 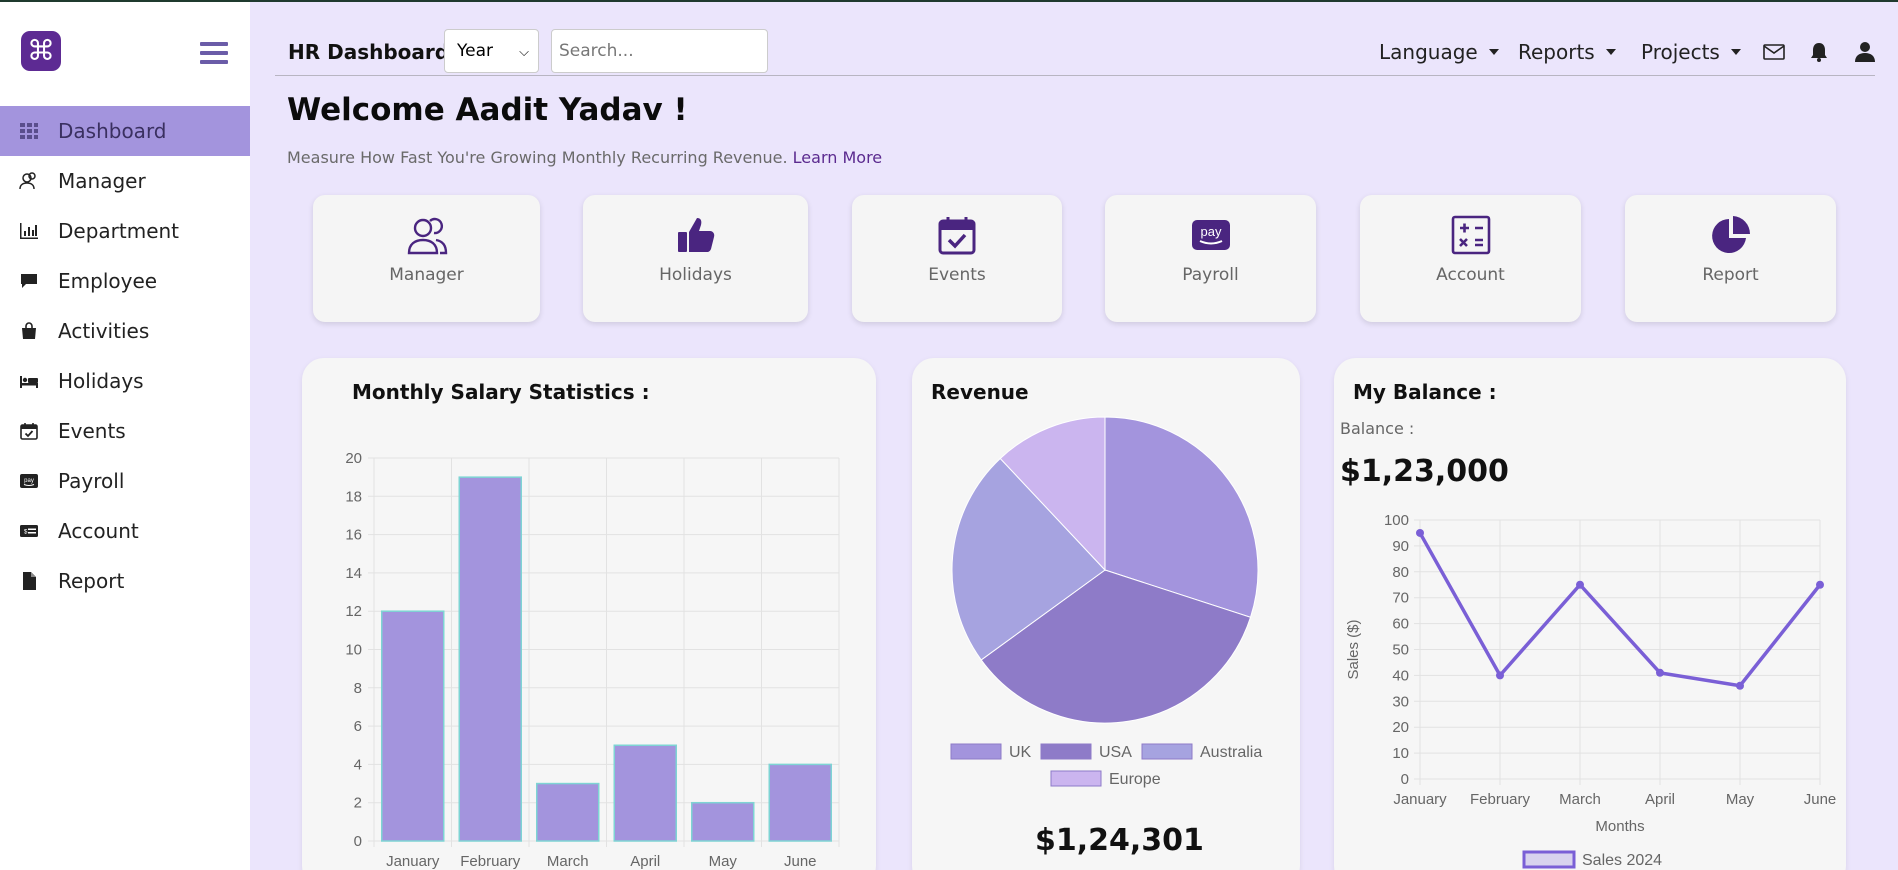 I want to click on sidebar-item-dashboard: Dashboard, so click(x=125, y=131).